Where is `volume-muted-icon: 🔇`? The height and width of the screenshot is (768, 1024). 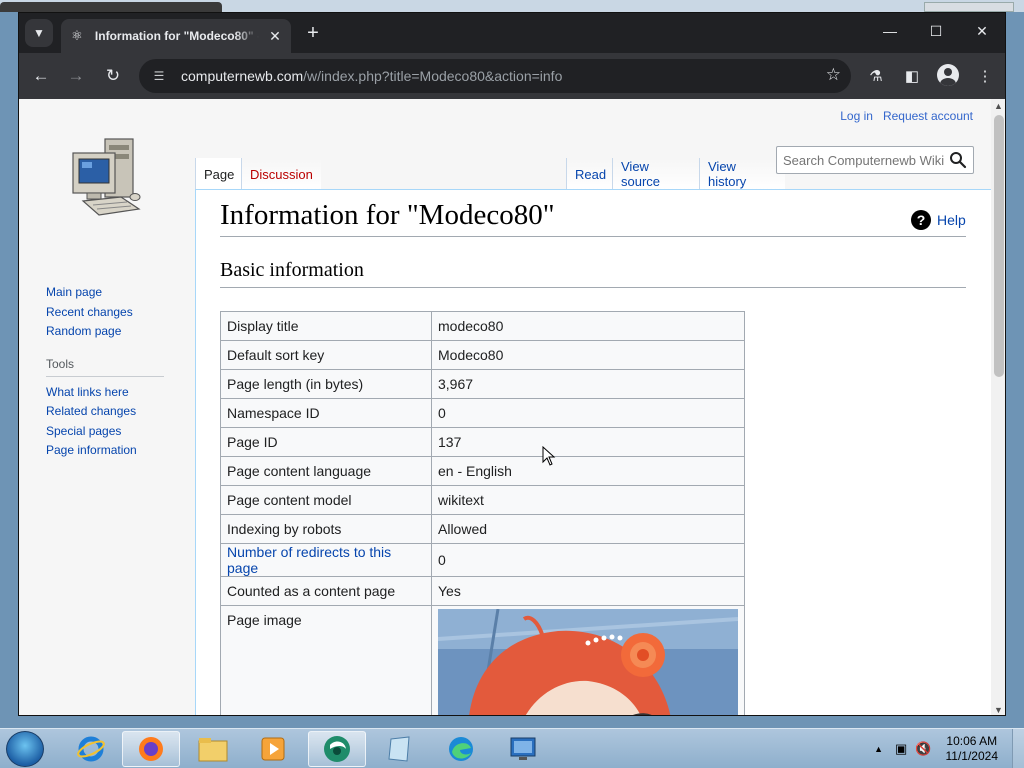
volume-muted-icon: 🔇 is located at coordinates (923, 749).